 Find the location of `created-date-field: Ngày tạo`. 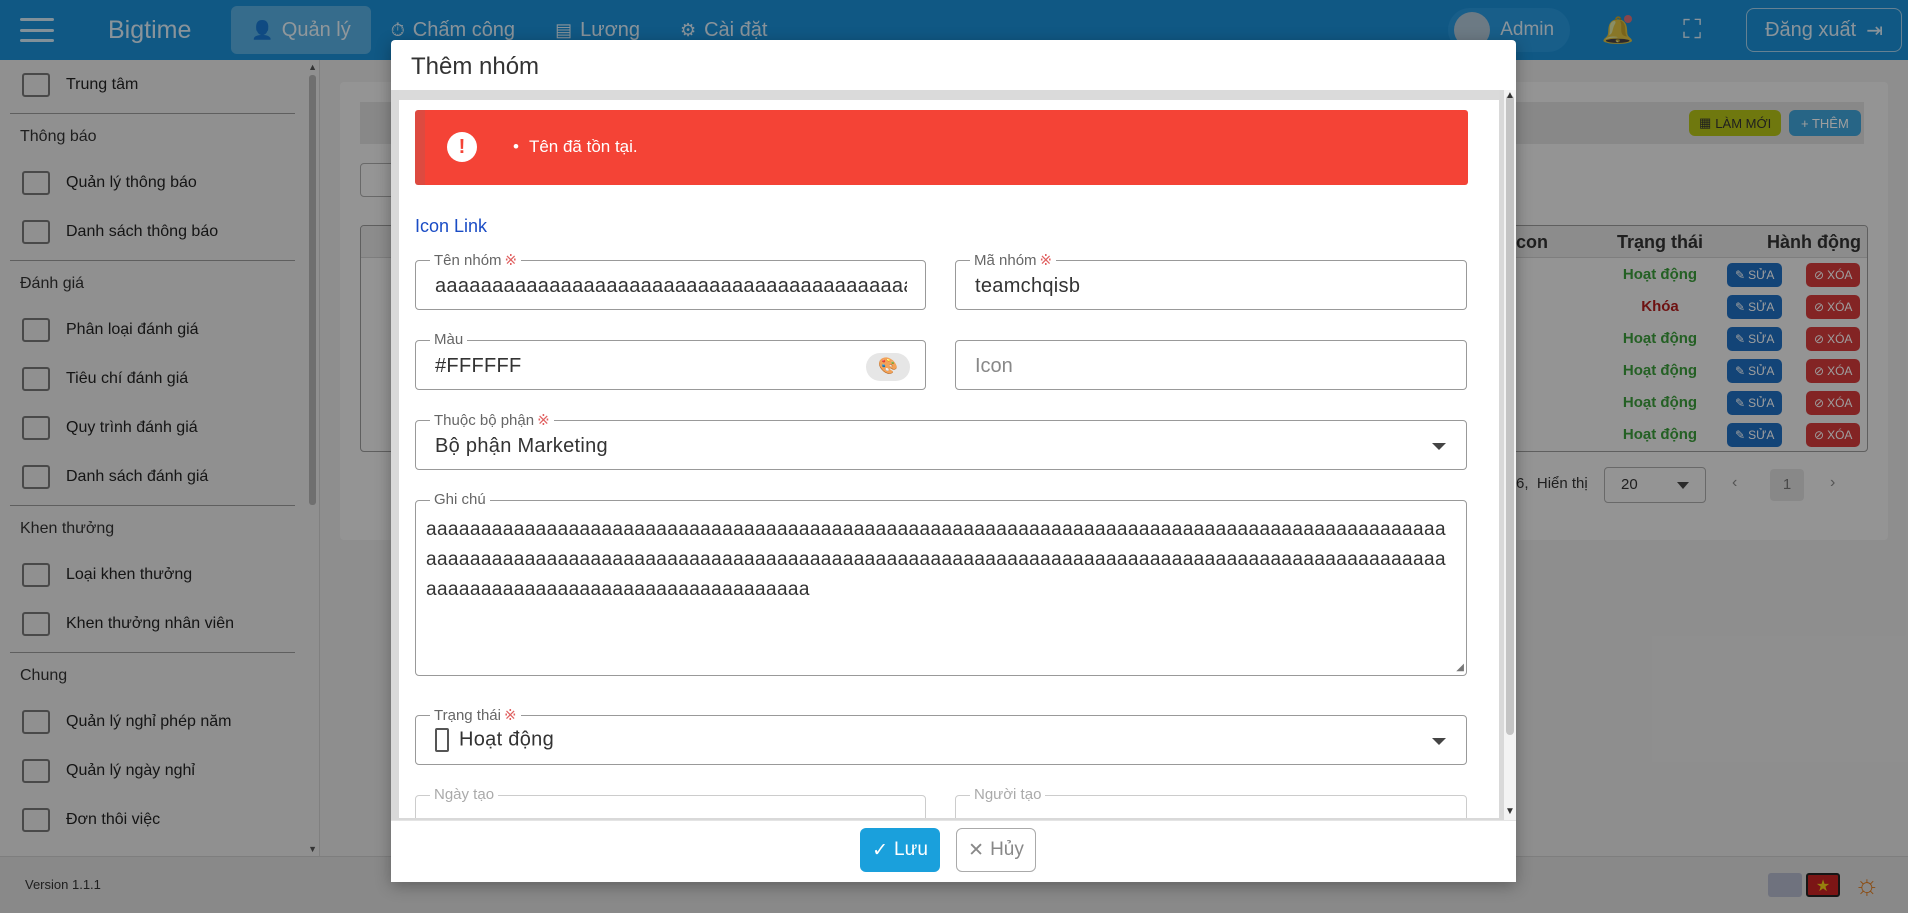

created-date-field: Ngày tạo is located at coordinates (670, 802).